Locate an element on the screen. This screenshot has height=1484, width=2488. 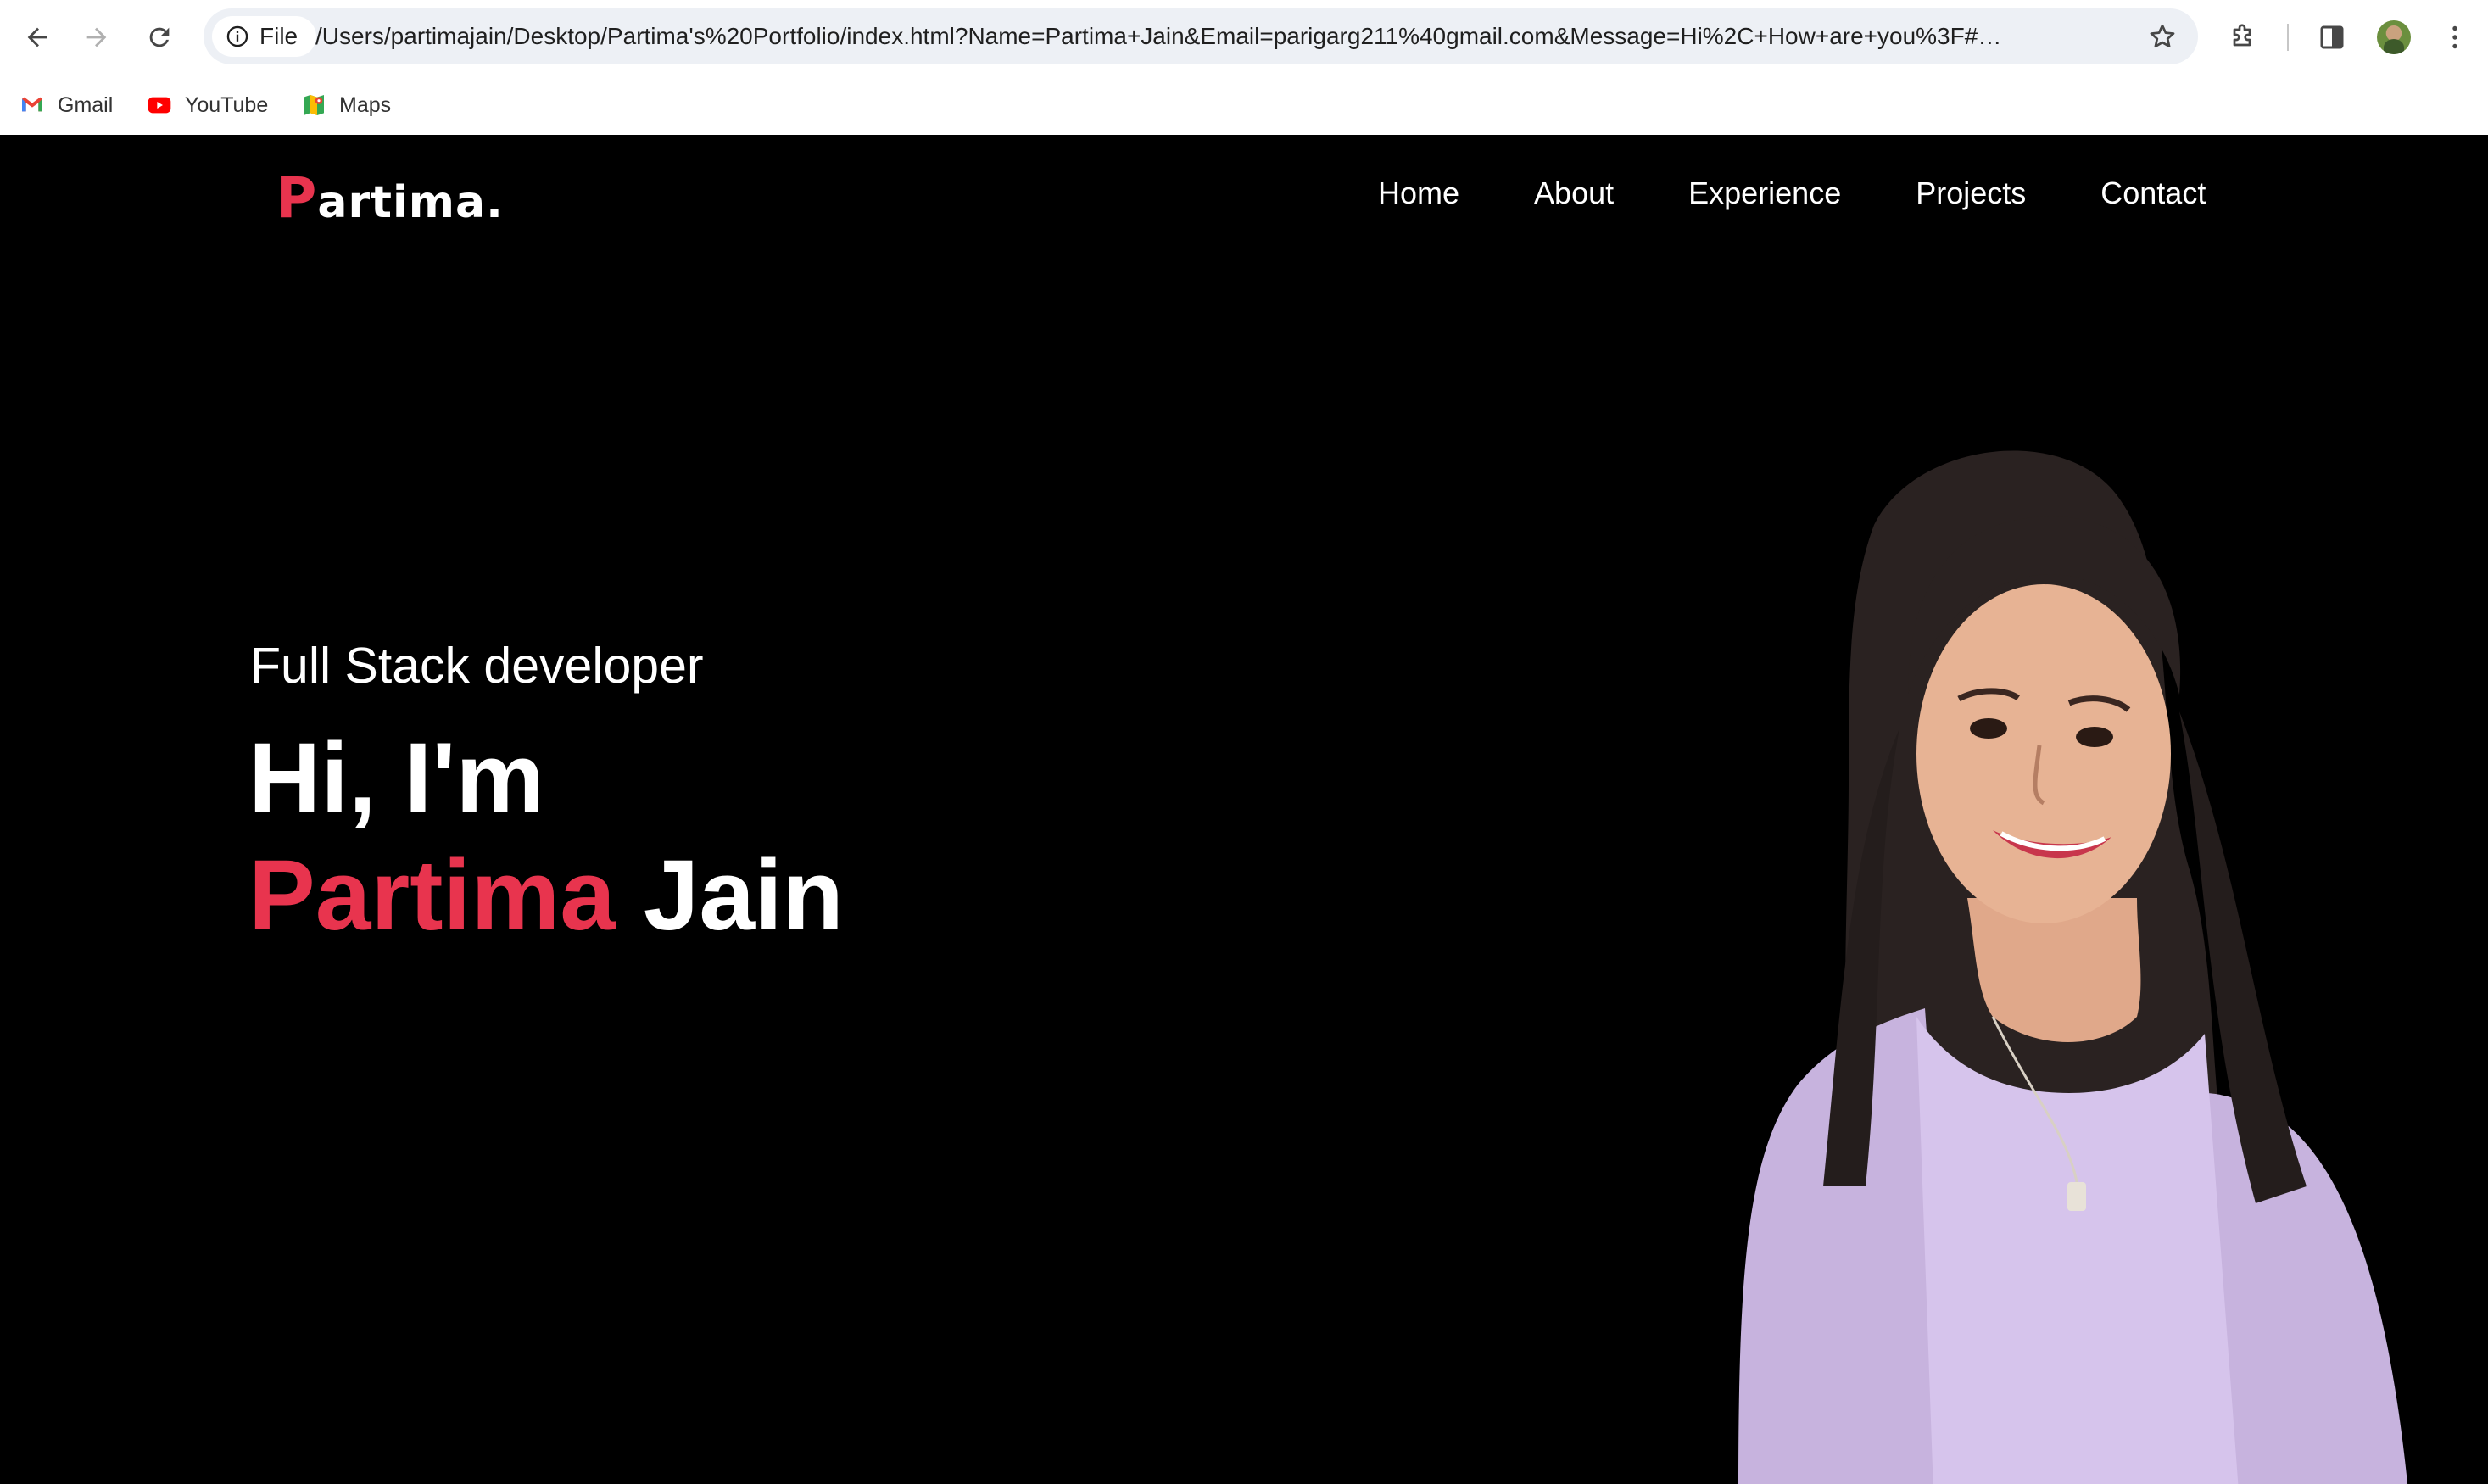
bookmark-label: Gmail is located at coordinates (86, 104).